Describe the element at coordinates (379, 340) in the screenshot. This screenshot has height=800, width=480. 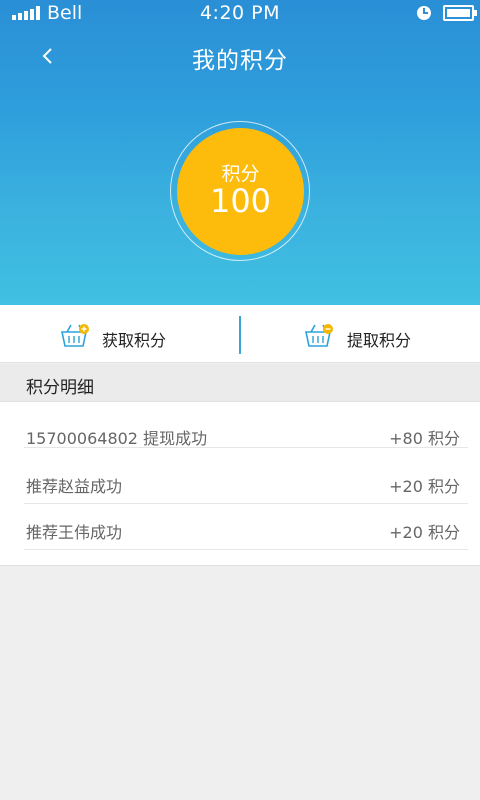
I see `redeem-points-label: 提取积分` at that location.